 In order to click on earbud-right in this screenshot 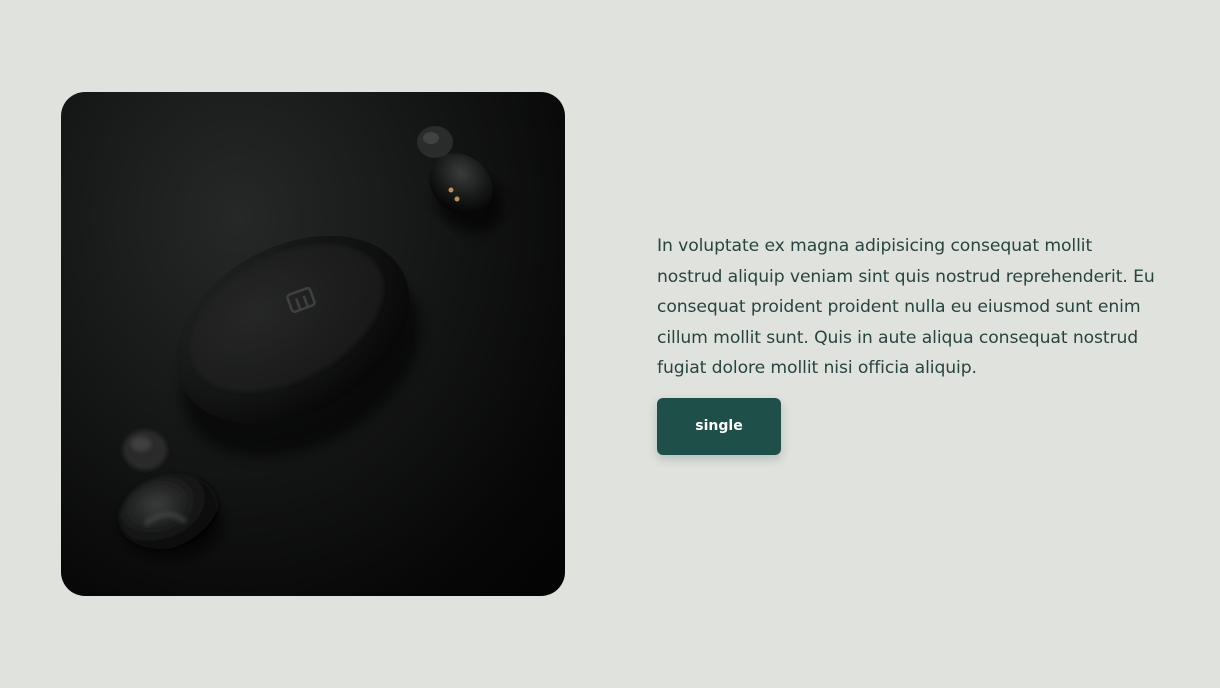, I will do `click(460, 179)`.